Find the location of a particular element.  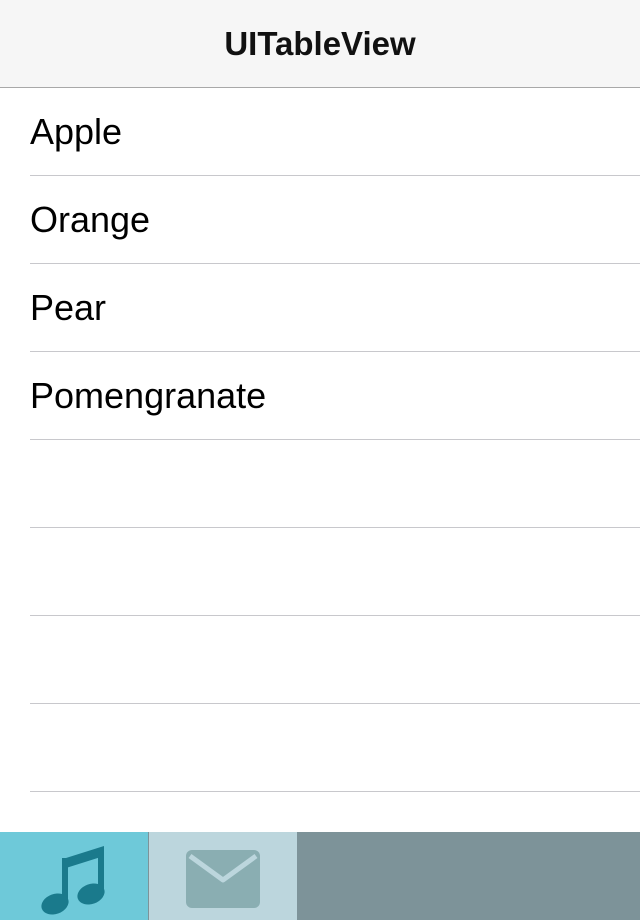

tab-music is located at coordinates (74, 876).